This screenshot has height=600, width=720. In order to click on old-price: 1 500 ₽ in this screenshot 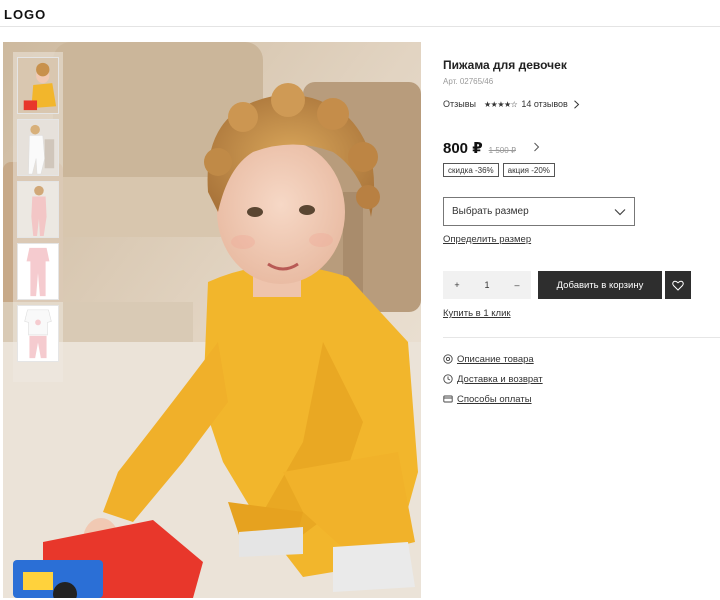, I will do `click(502, 150)`.